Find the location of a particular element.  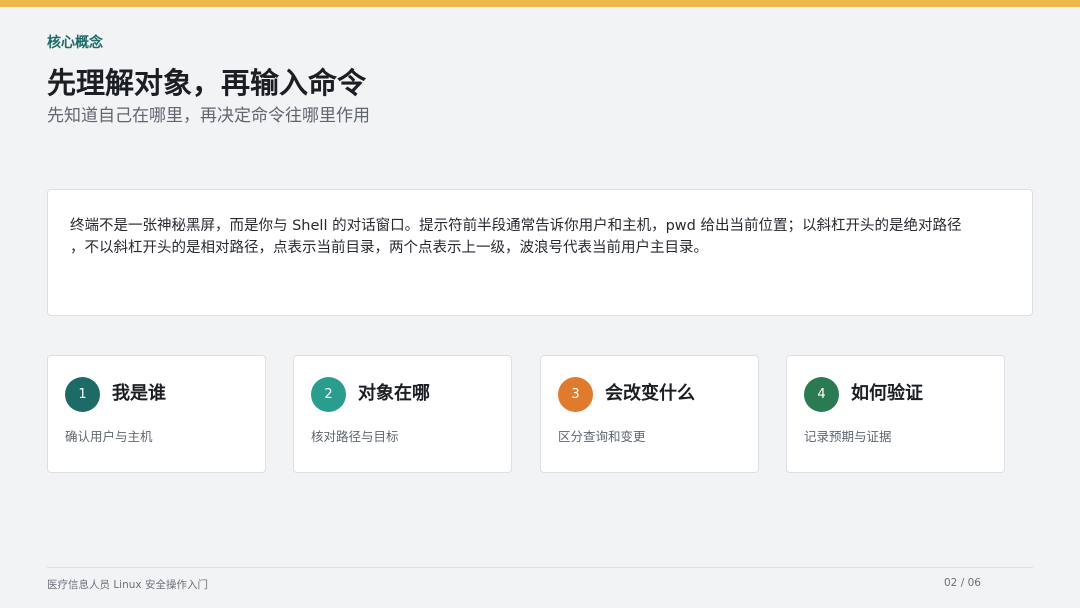

step-description: 确认用户与主机 is located at coordinates (109, 436).